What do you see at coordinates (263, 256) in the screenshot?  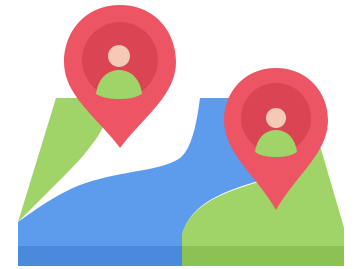 I see `map-land-edge` at bounding box center [263, 256].